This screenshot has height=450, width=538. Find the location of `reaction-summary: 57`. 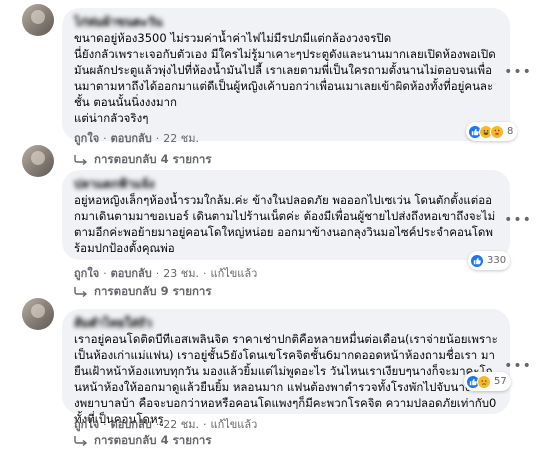

reaction-summary: 57 is located at coordinates (487, 381).